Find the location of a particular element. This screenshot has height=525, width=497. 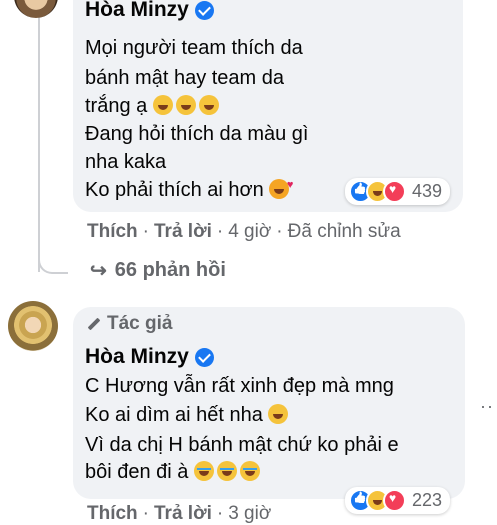

author-badge-label: Tác giả is located at coordinates (140, 323).